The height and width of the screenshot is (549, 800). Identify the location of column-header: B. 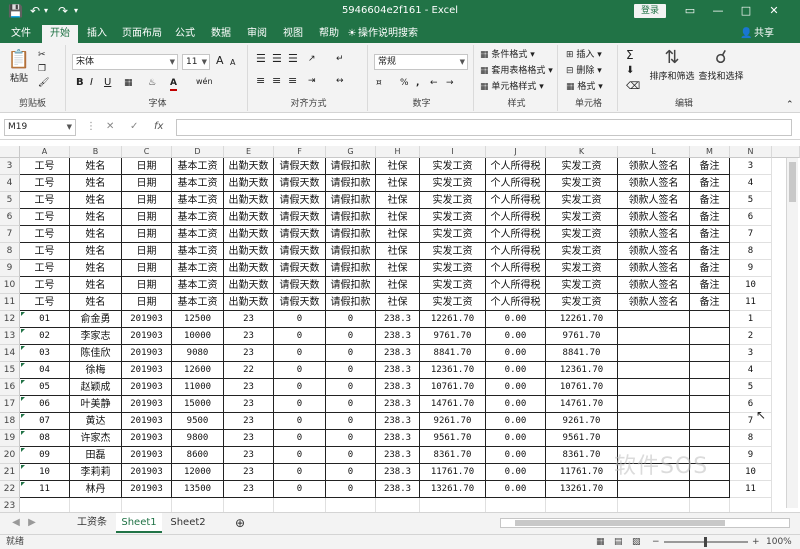
(96, 152).